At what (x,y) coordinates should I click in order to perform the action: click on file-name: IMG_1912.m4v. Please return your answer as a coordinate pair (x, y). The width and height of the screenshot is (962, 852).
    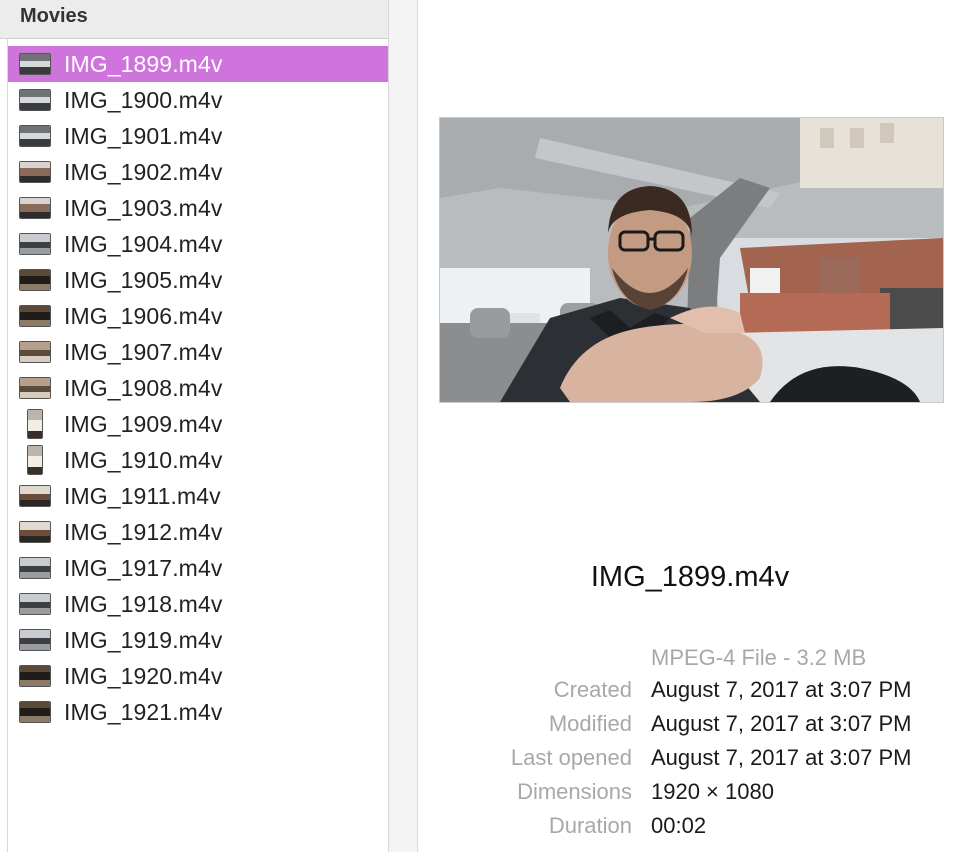
    Looking at the image, I should click on (143, 531).